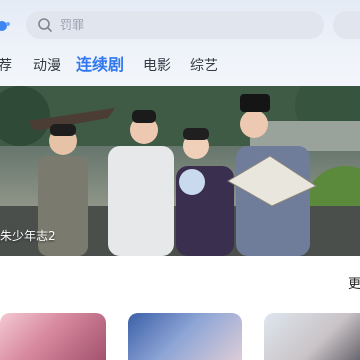  I want to click on search-icon, so click(45, 25).